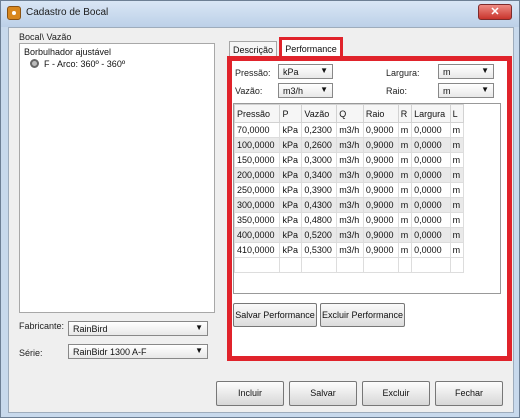 The image size is (520, 418). Describe the element at coordinates (380, 113) in the screenshot. I see `table-header-cell: Raio` at that location.